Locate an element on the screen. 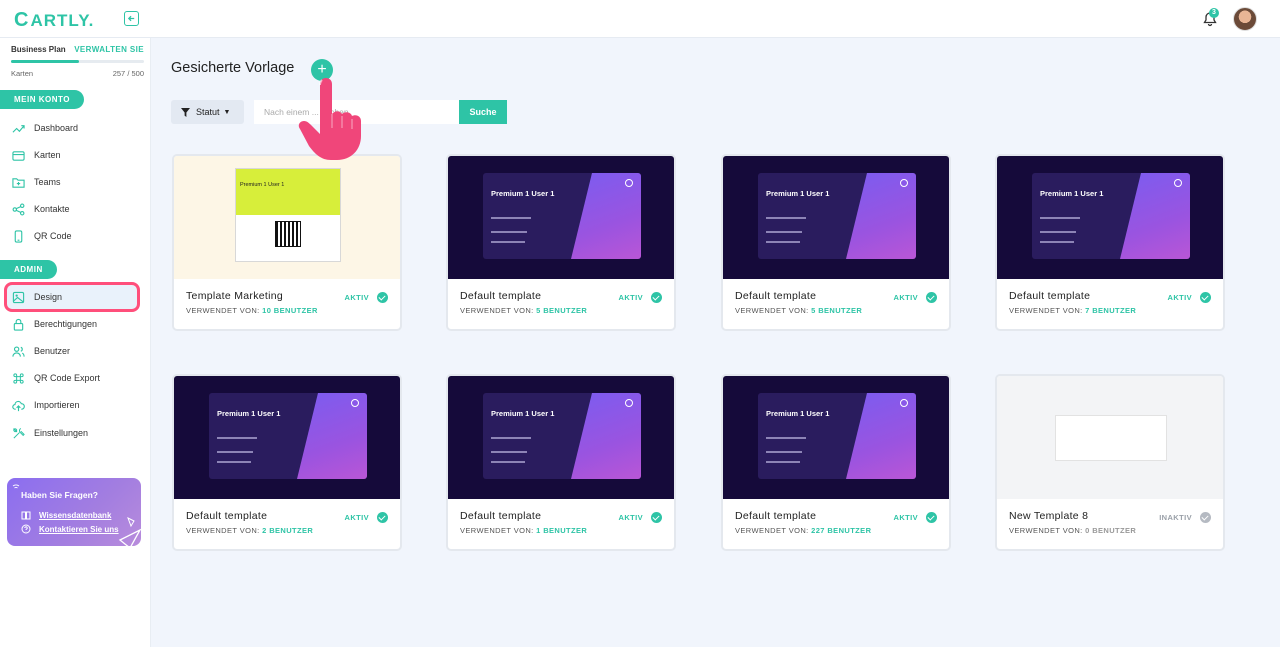  sidebar-item-dashboard: Dashboard is located at coordinates (72, 128).